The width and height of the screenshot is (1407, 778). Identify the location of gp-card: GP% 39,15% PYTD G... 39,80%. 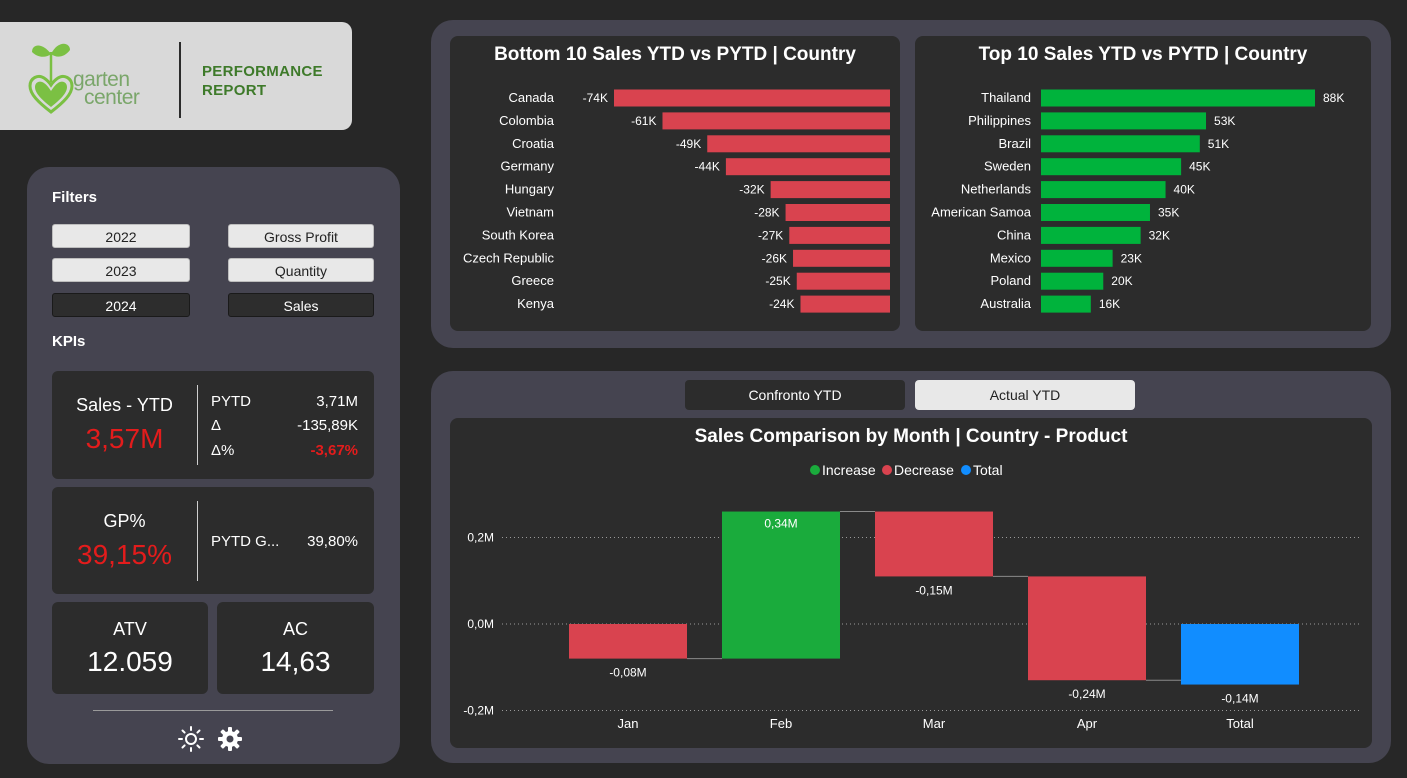
(213, 540).